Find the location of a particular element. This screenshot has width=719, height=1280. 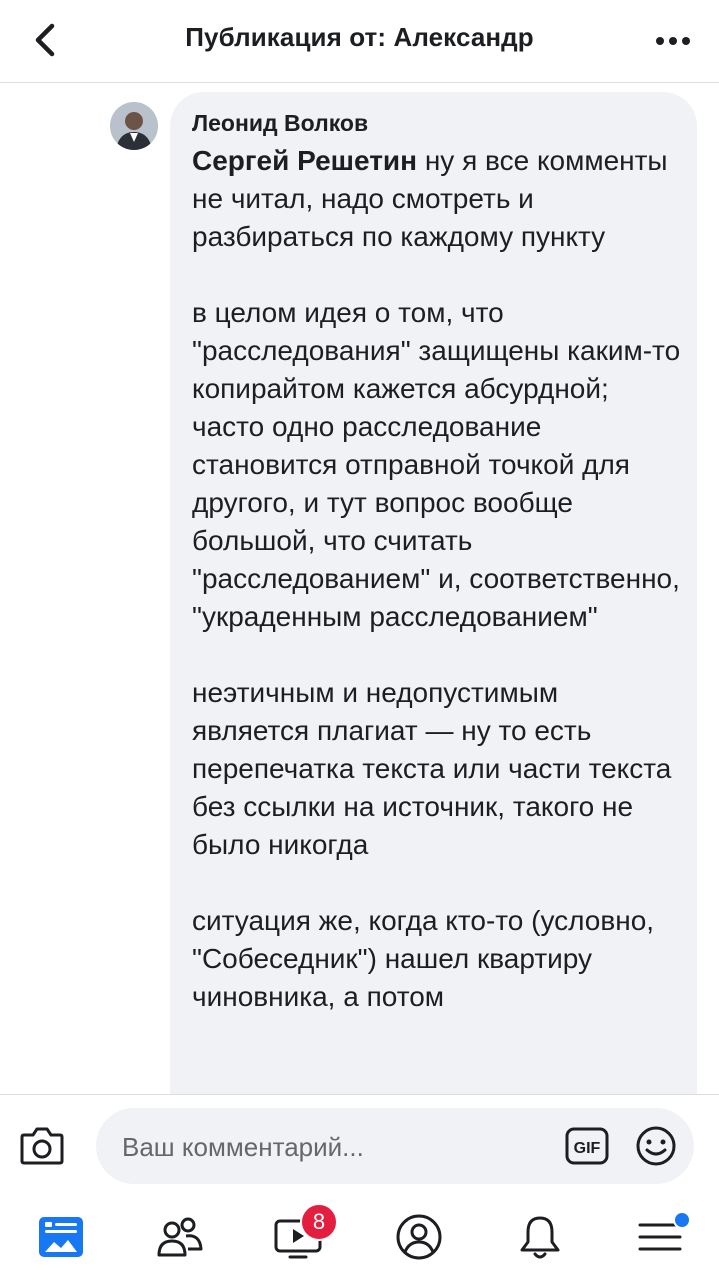

smiley-icon is located at coordinates (656, 1146).